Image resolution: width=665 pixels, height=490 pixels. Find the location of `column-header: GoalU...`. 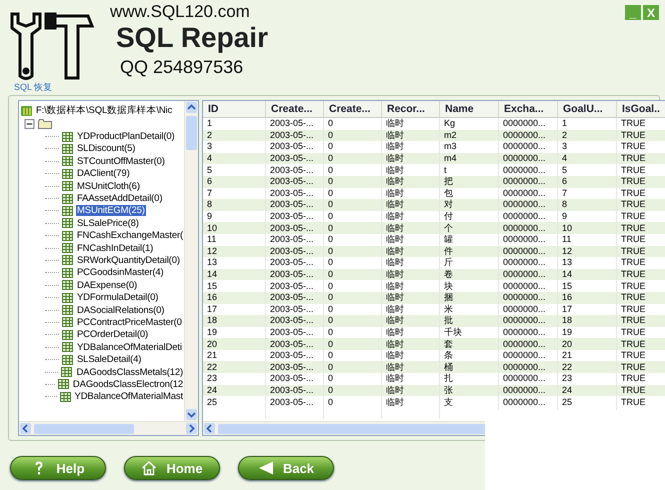

column-header: GoalU... is located at coordinates (587, 109).